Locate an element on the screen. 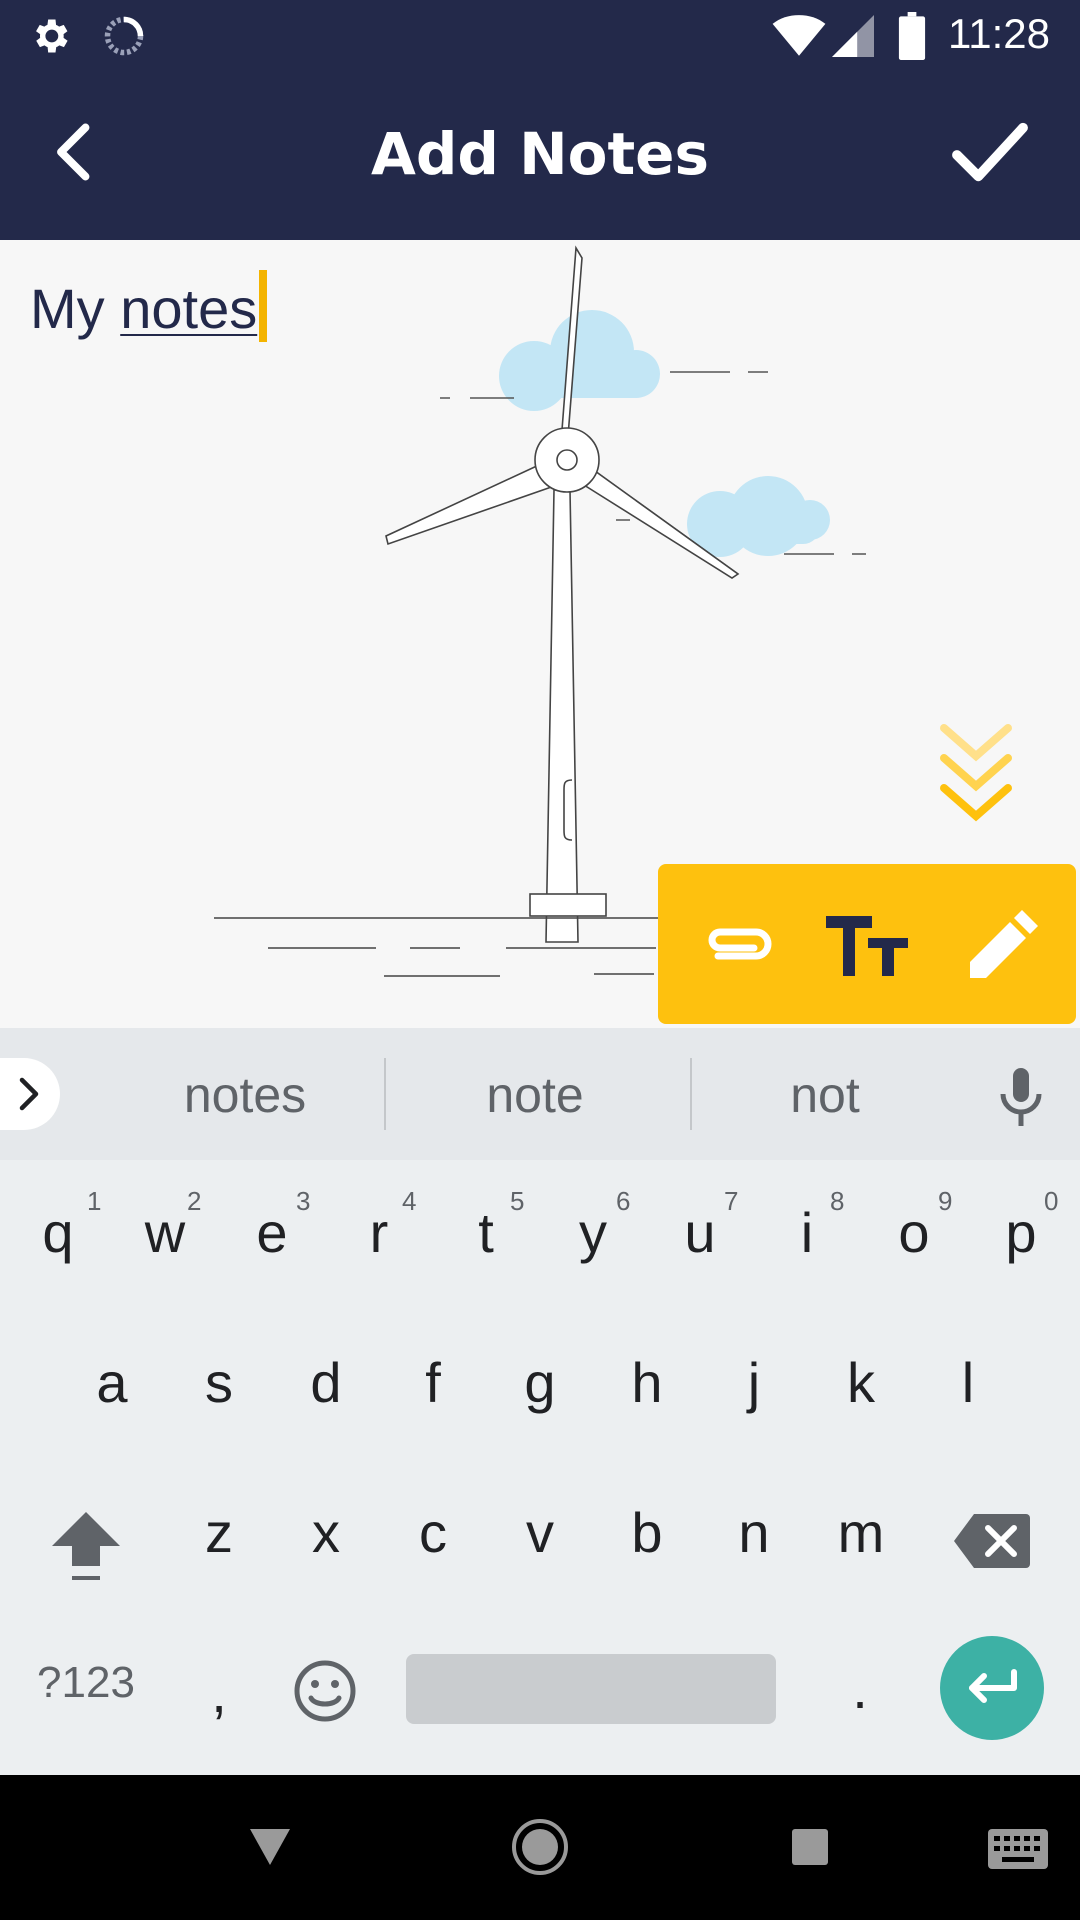 The width and height of the screenshot is (1080, 1920). expand-suggestions-button is located at coordinates (30, 1094).